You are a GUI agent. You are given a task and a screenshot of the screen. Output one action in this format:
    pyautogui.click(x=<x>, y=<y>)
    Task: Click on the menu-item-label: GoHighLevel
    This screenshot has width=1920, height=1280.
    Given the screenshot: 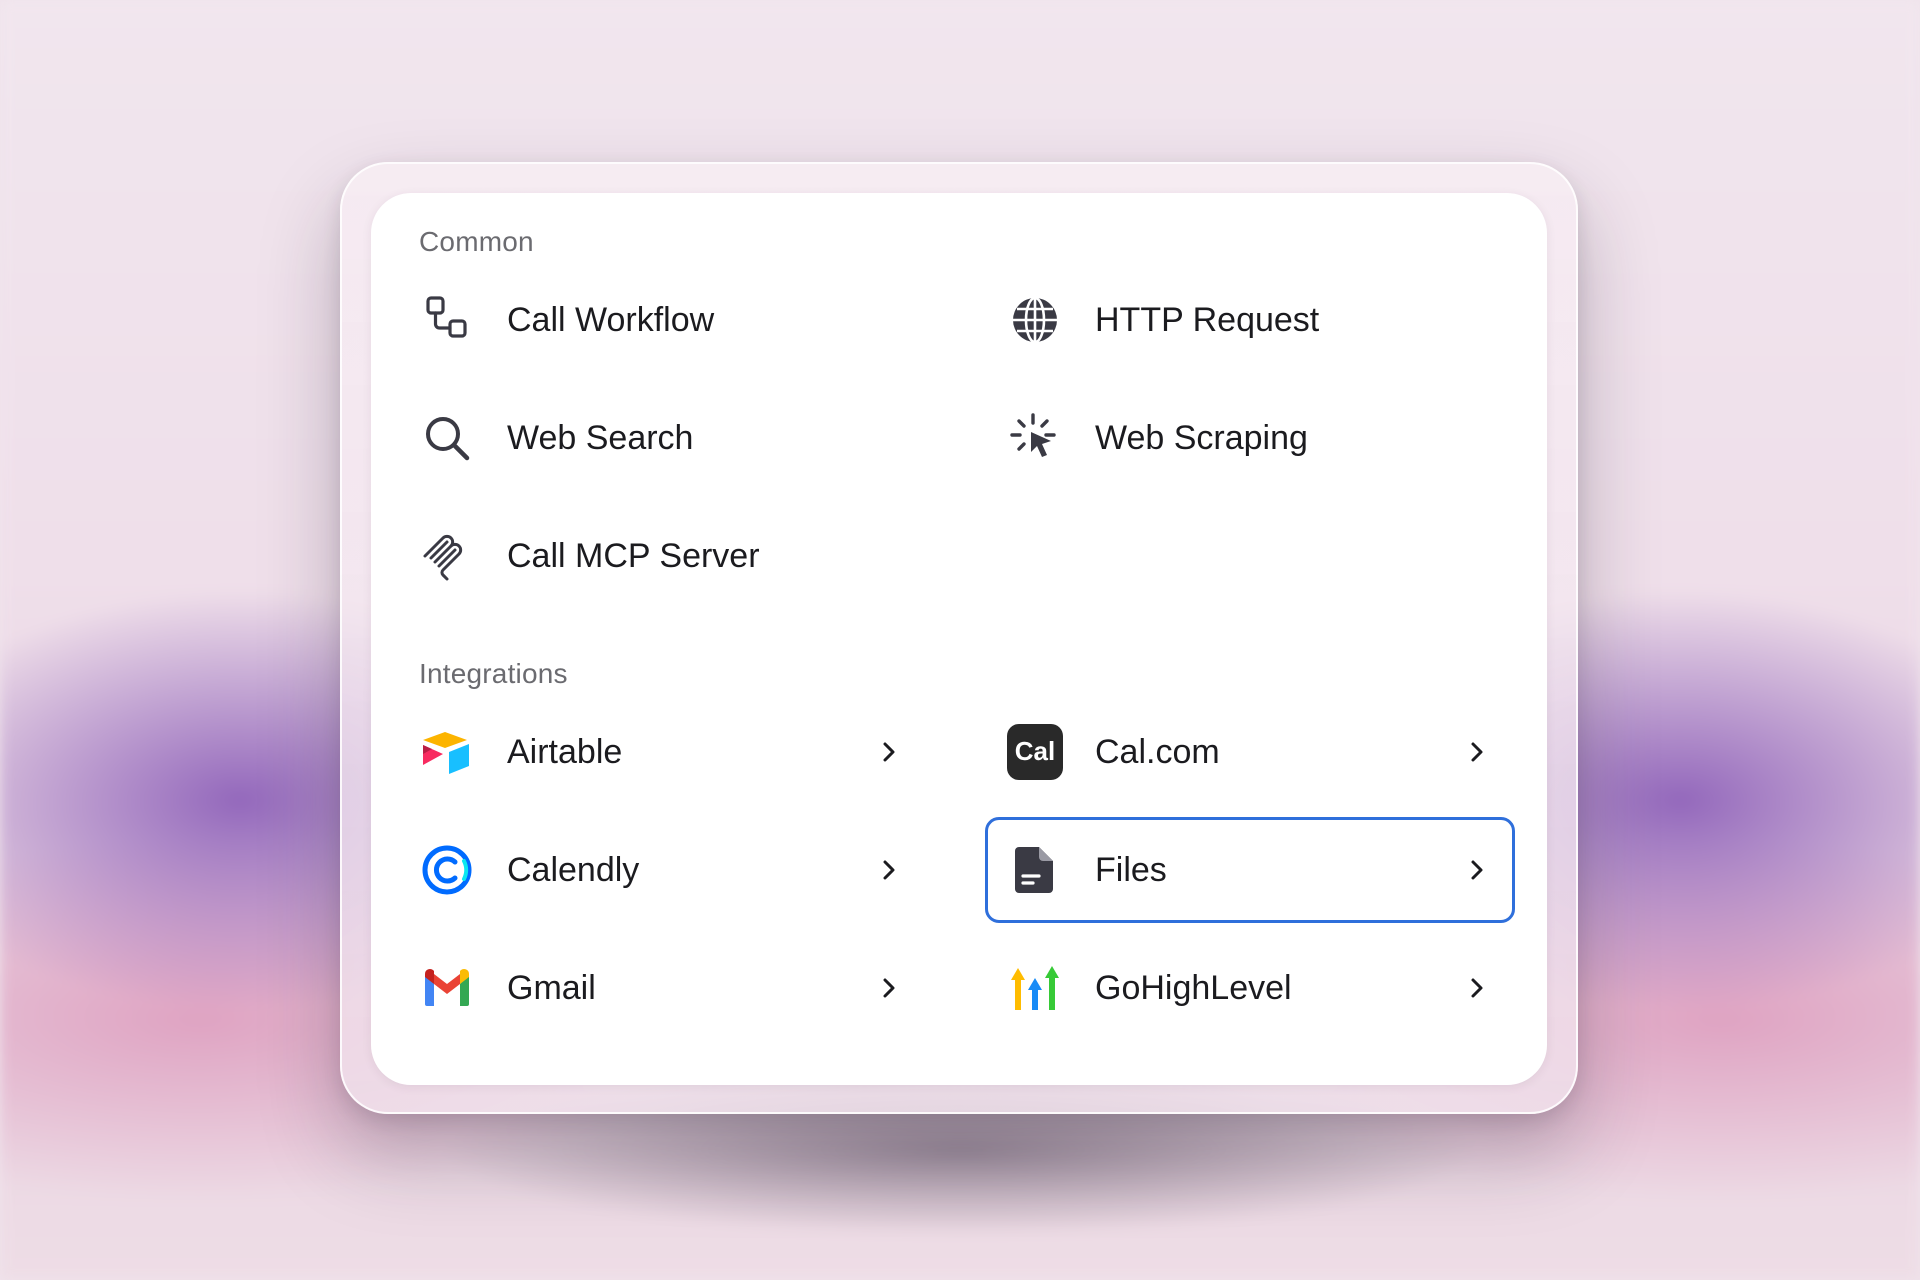 What is the action you would take?
    pyautogui.click(x=1193, y=988)
    